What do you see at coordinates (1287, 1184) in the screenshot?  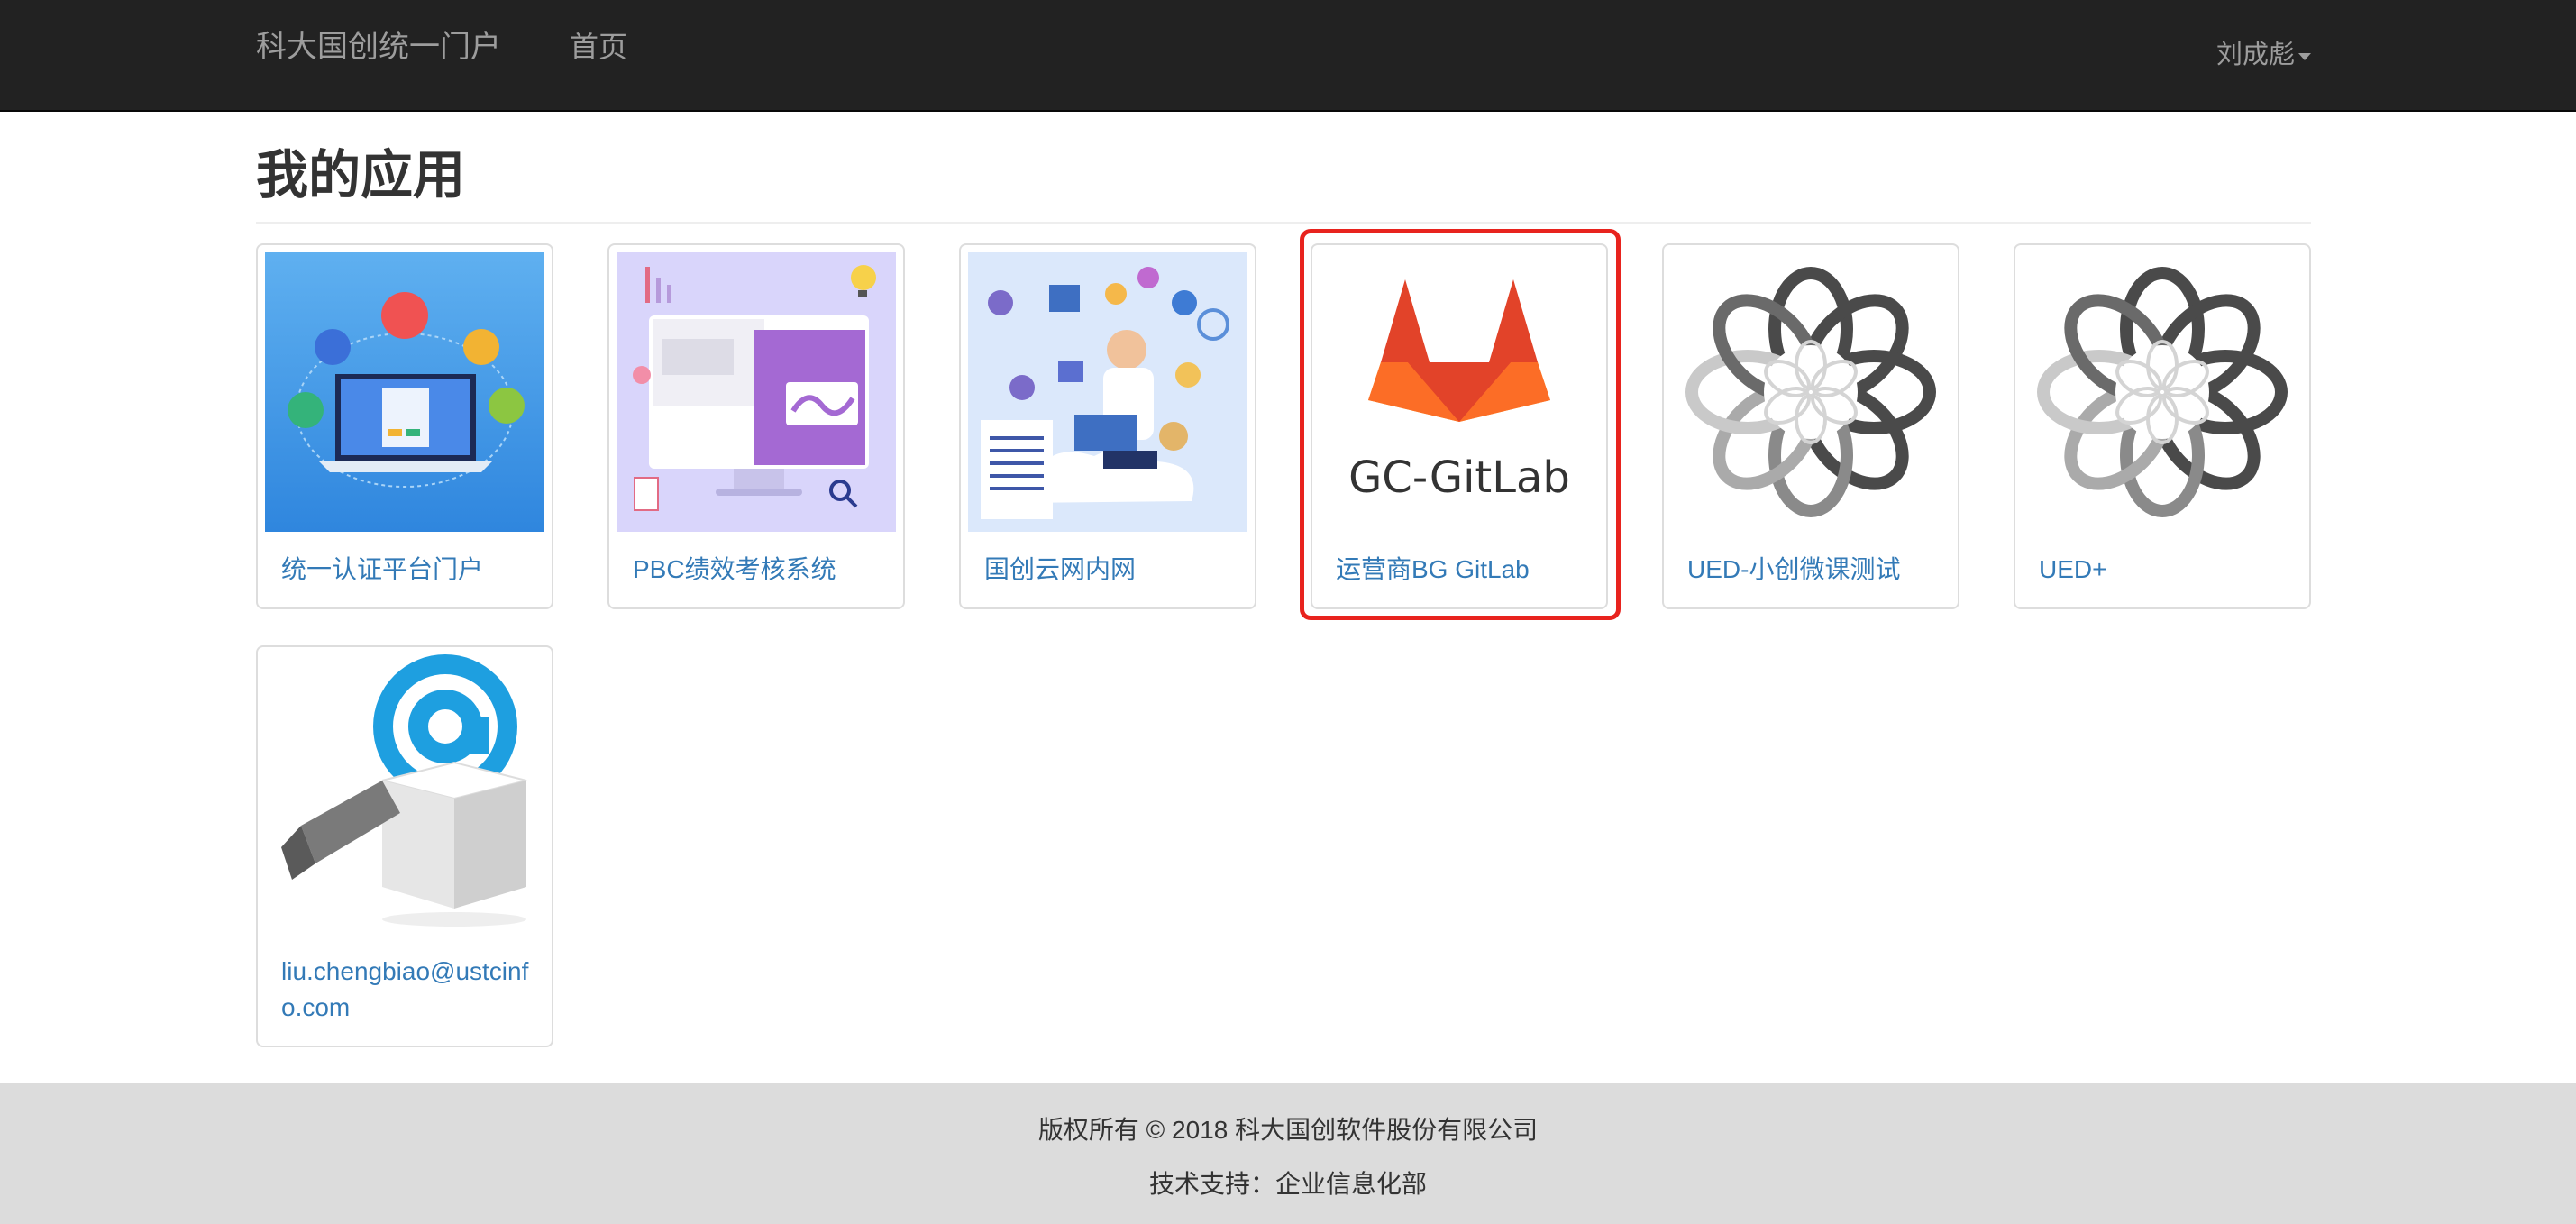 I see `footer-support: 技术支持：企业信息化部` at bounding box center [1287, 1184].